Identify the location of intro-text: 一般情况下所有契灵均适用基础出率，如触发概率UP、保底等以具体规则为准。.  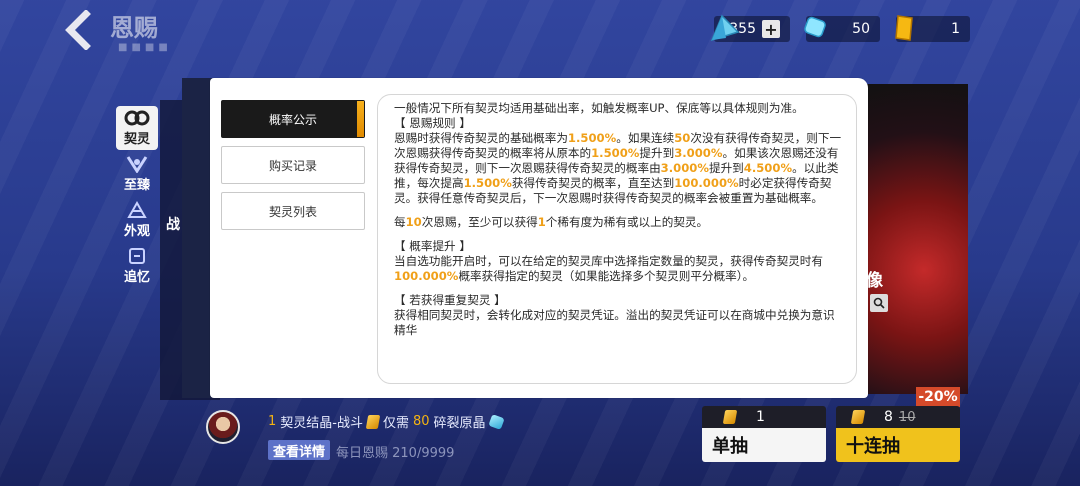
(599, 108).